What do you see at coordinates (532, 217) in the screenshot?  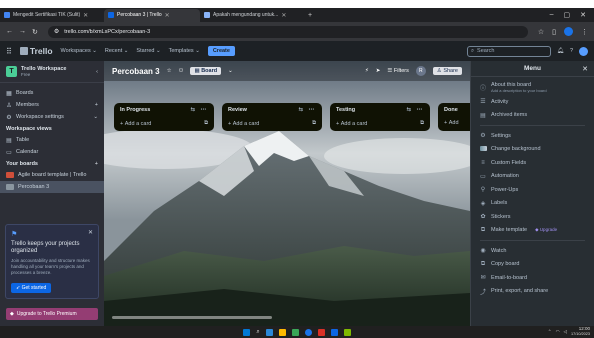 I see `menu-item-stickers: ✿ Stickers` at bounding box center [532, 217].